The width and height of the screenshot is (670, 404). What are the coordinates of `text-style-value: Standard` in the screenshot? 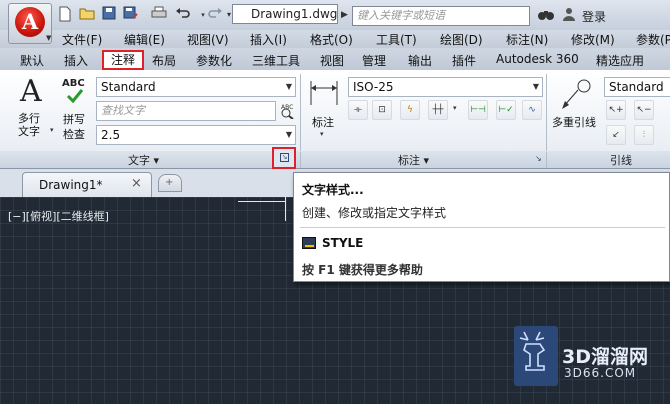 It's located at (128, 87).